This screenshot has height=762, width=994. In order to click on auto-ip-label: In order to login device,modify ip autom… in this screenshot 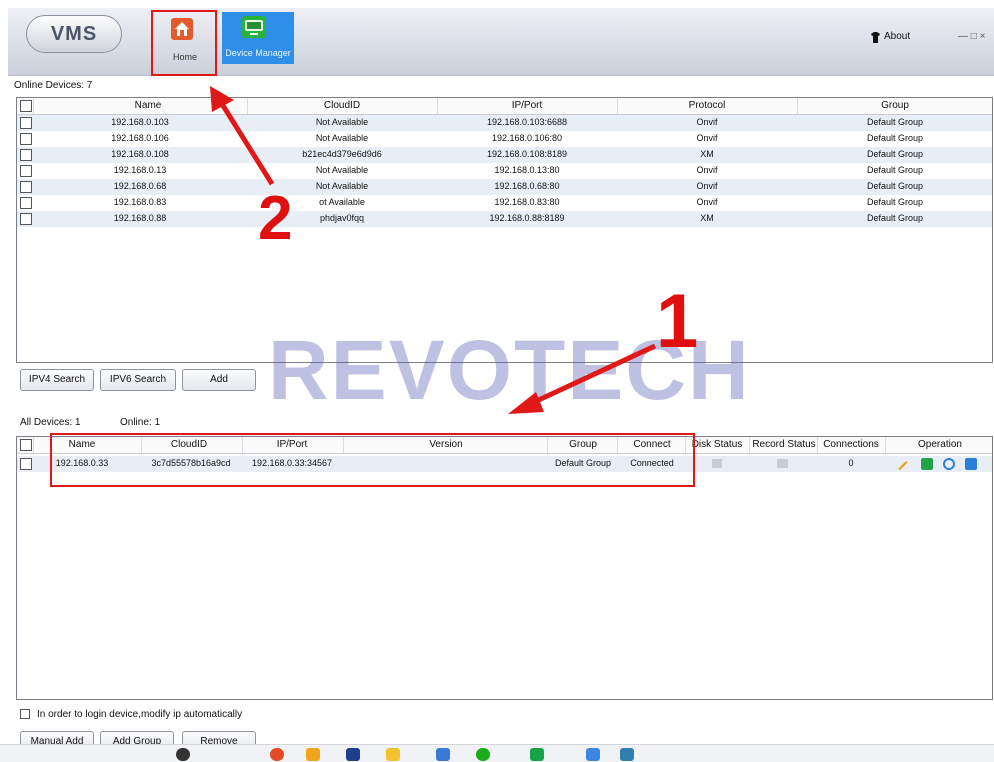, I will do `click(140, 714)`.